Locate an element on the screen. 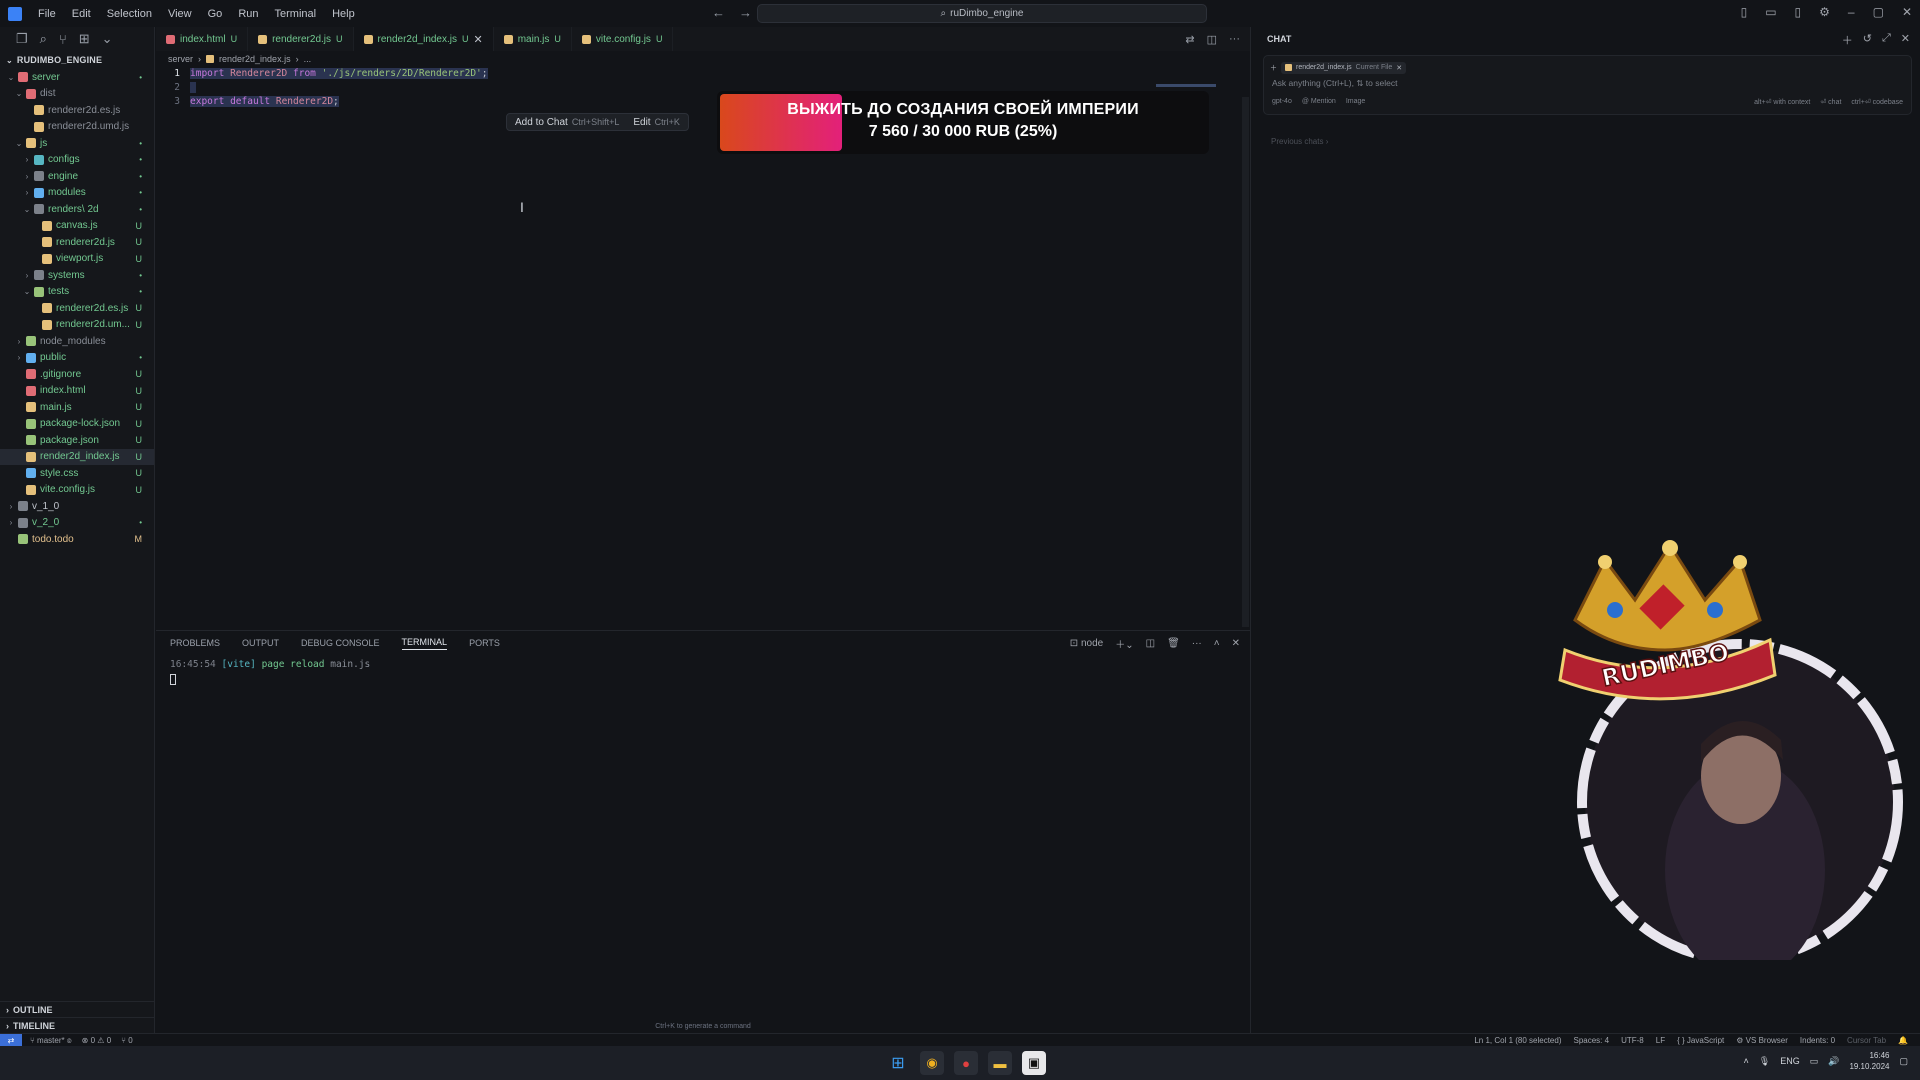 The width and height of the screenshot is (1920, 1080). menu-run: Run is located at coordinates (248, 14).